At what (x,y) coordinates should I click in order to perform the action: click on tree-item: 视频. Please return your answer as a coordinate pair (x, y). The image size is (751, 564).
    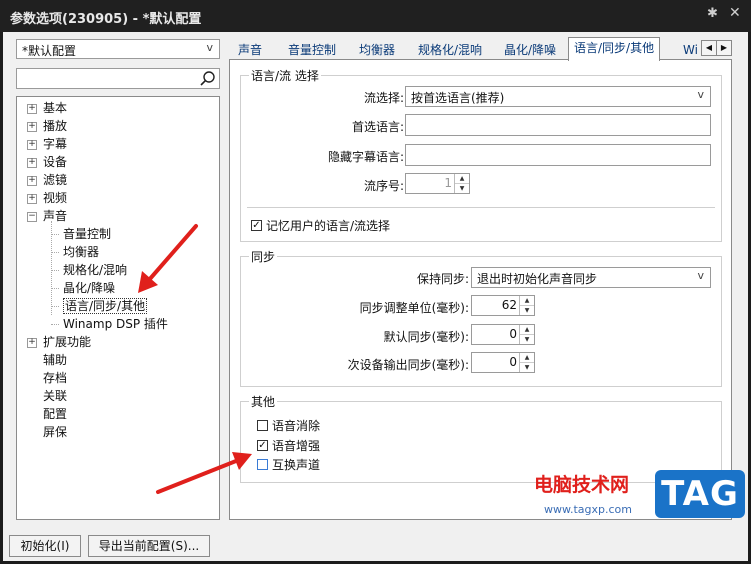
    Looking at the image, I should click on (55, 198).